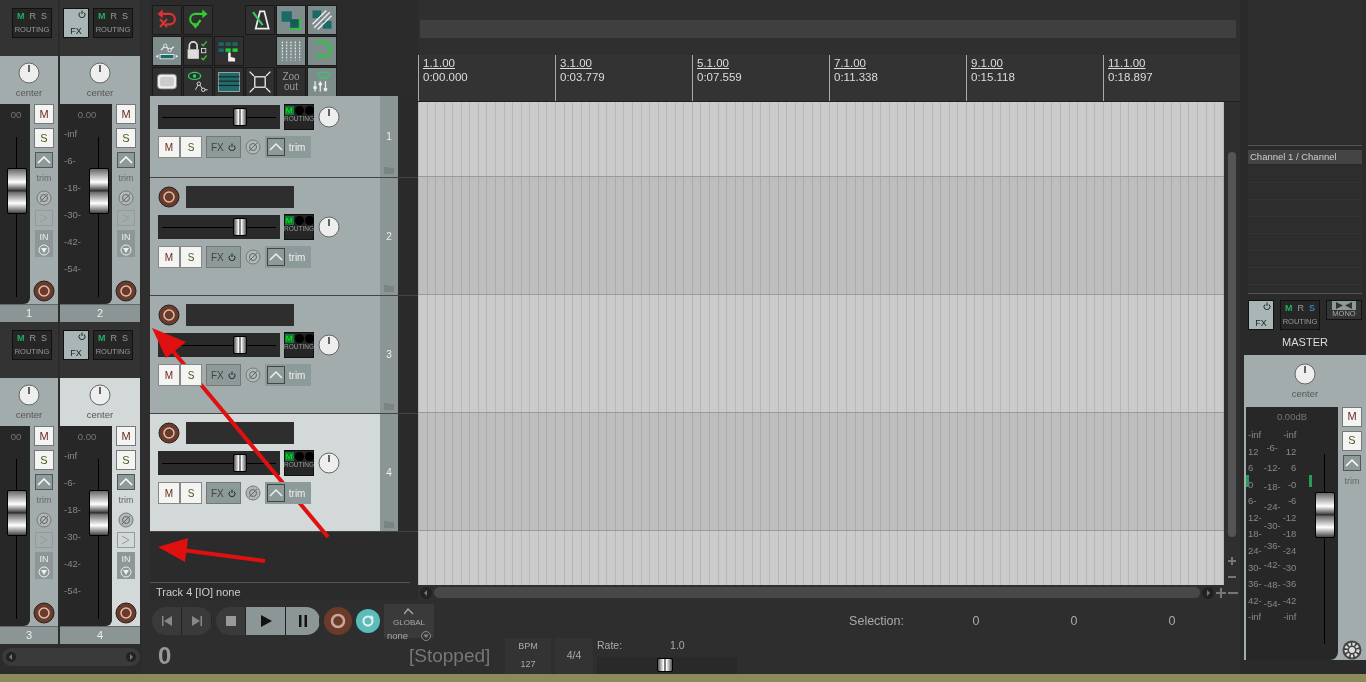  I want to click on horizontal-scrollbar, so click(817, 592).